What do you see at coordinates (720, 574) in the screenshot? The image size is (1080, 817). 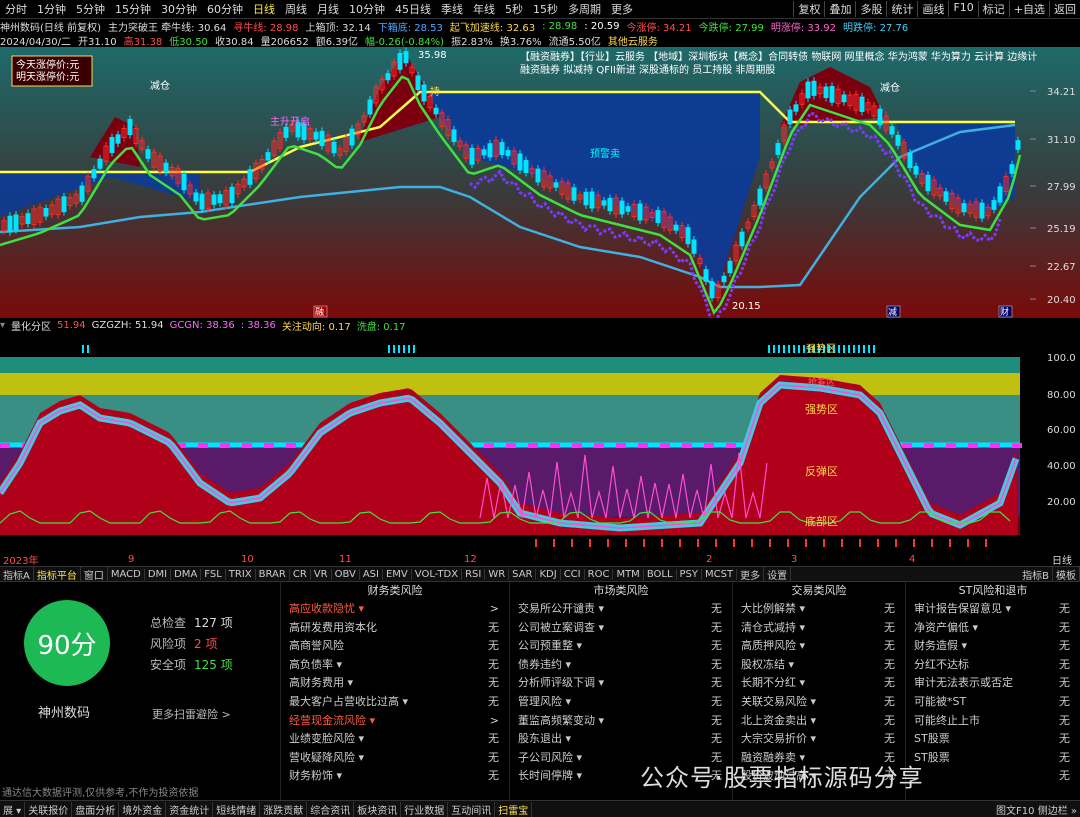 I see `indicator-tab: MCST` at bounding box center [720, 574].